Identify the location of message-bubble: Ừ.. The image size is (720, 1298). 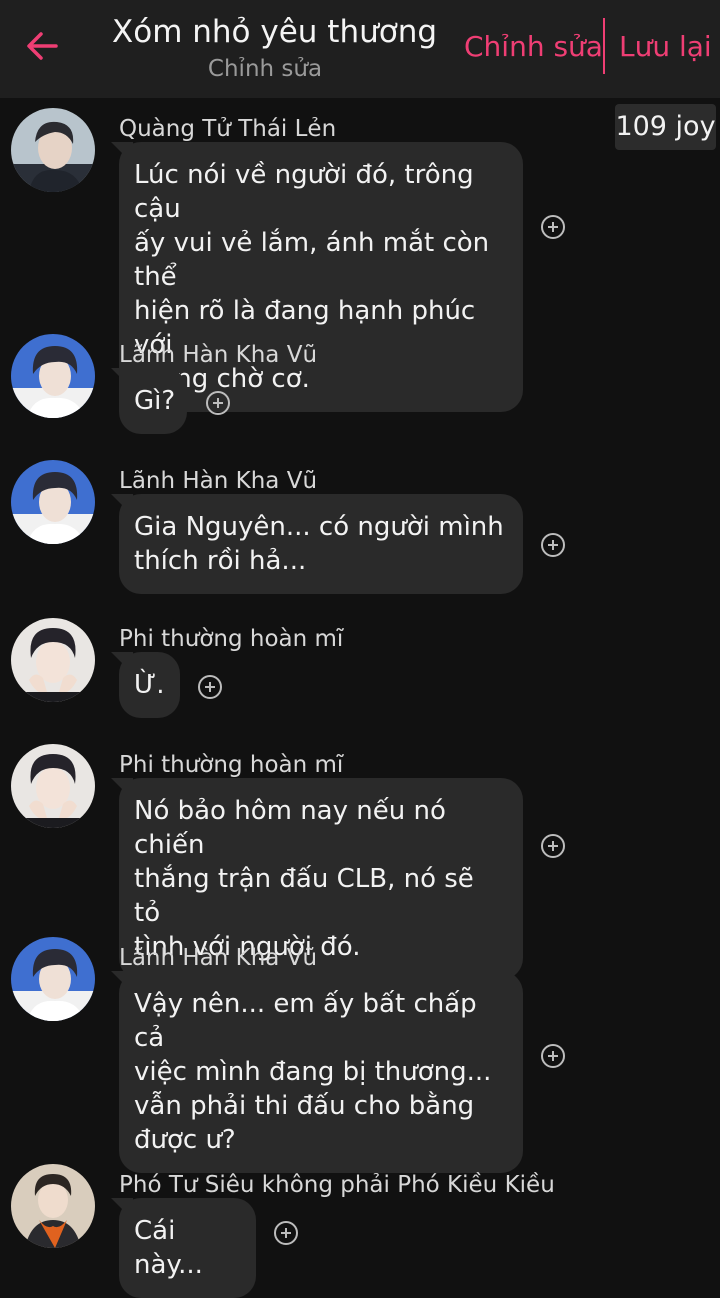
(149, 685).